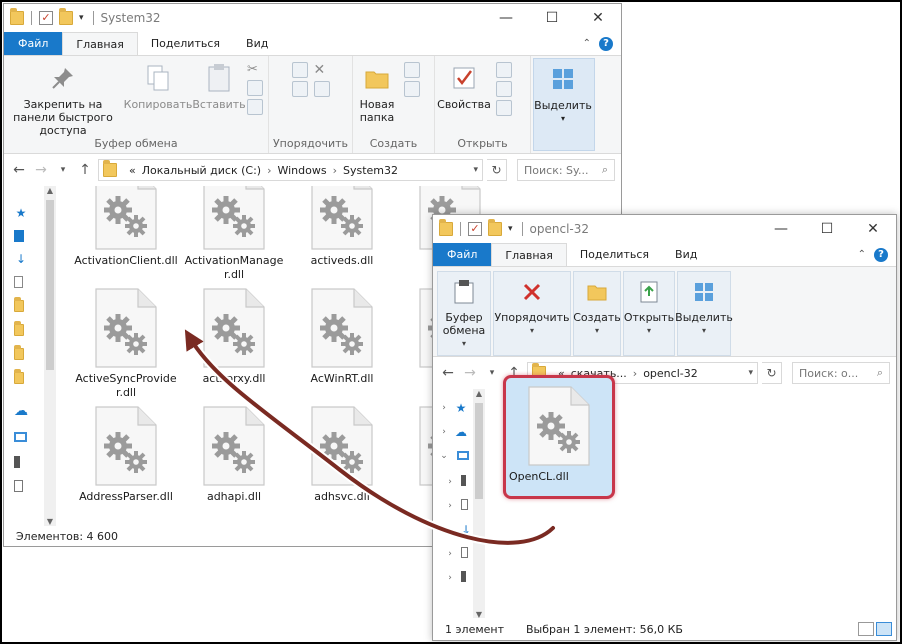  Describe the element at coordinates (18, 282) in the screenshot. I see `documents-icon` at that location.